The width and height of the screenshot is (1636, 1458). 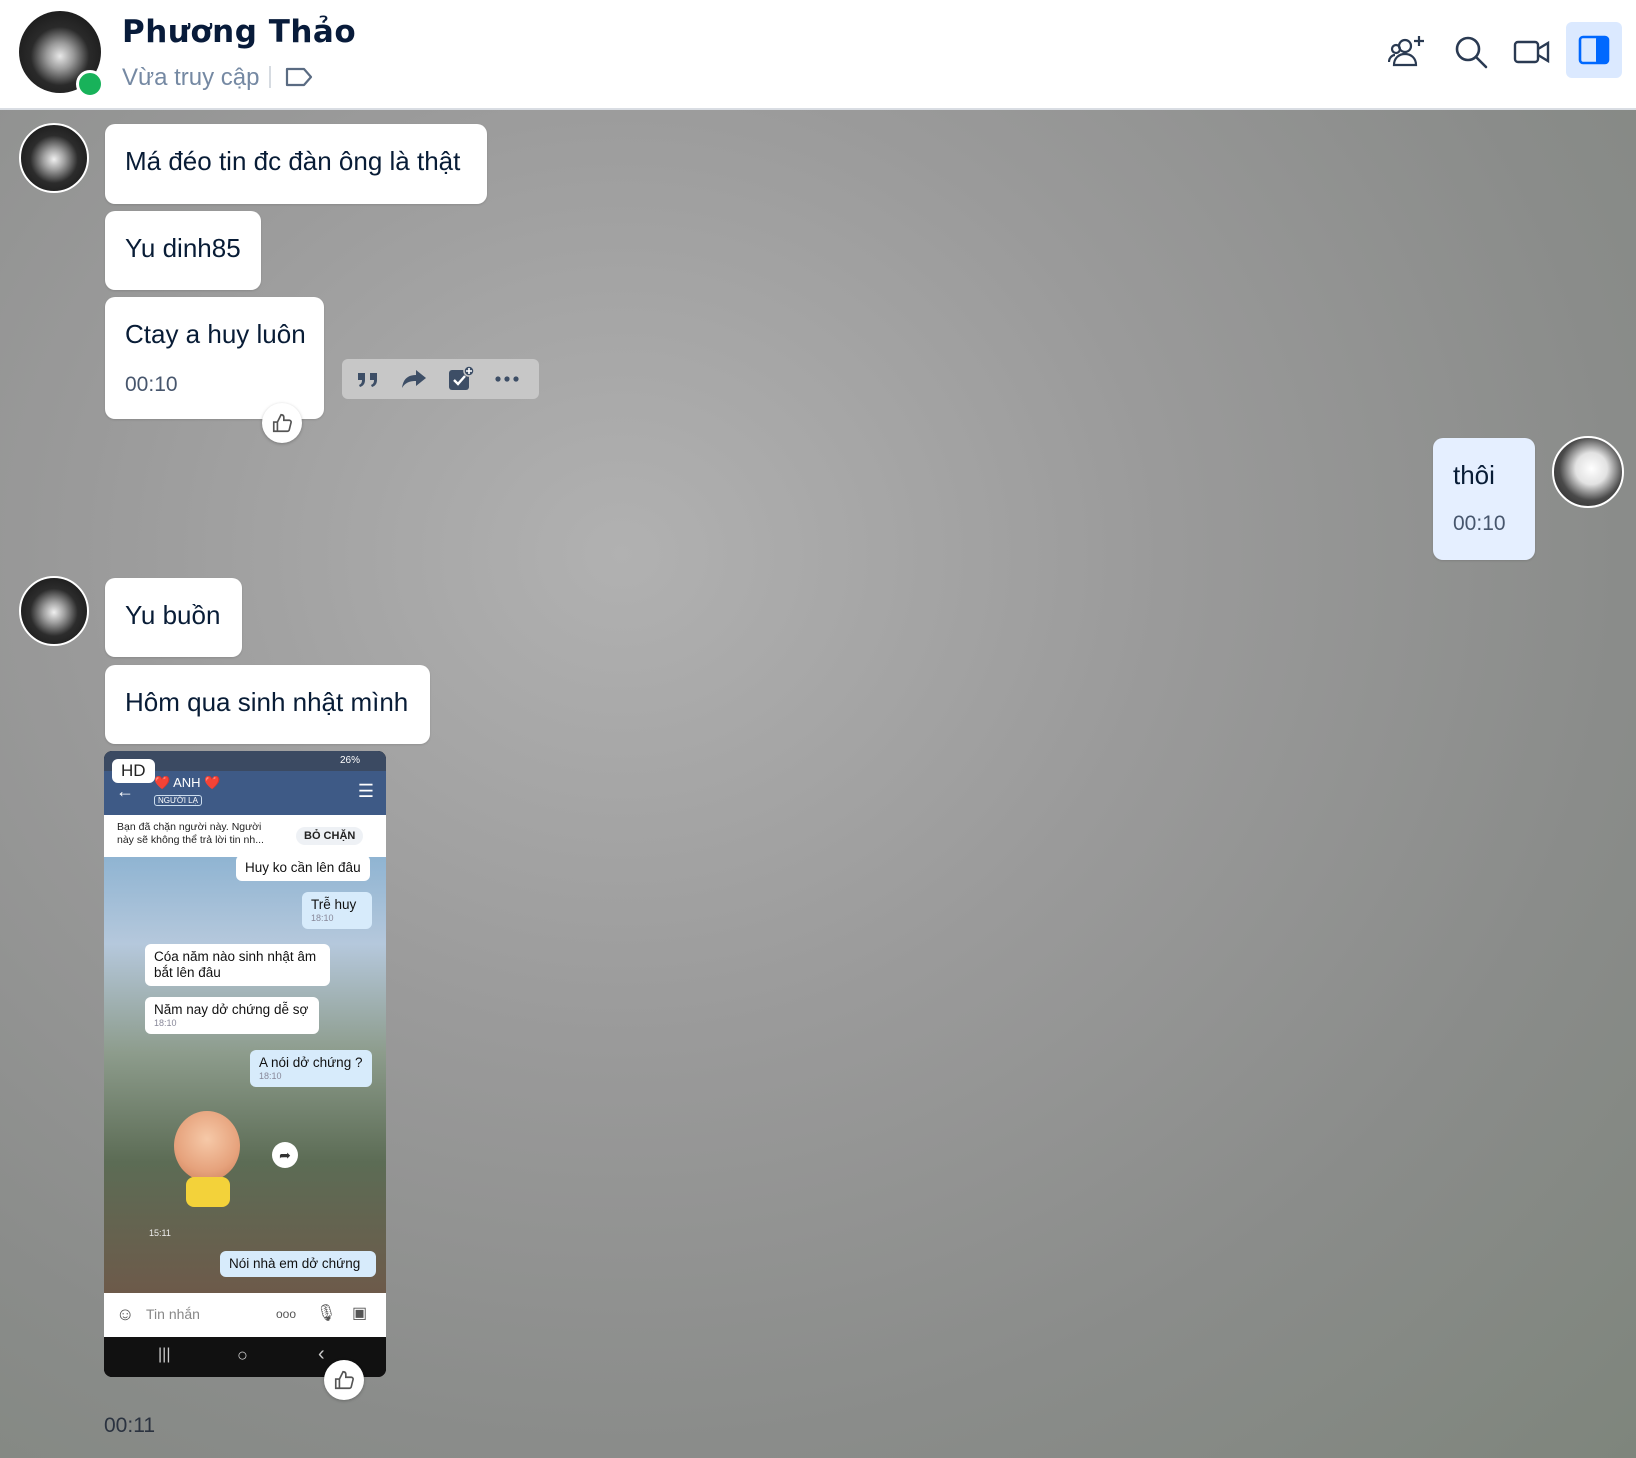 What do you see at coordinates (215, 334) in the screenshot?
I see `message-text: Ctay a huy luôn` at bounding box center [215, 334].